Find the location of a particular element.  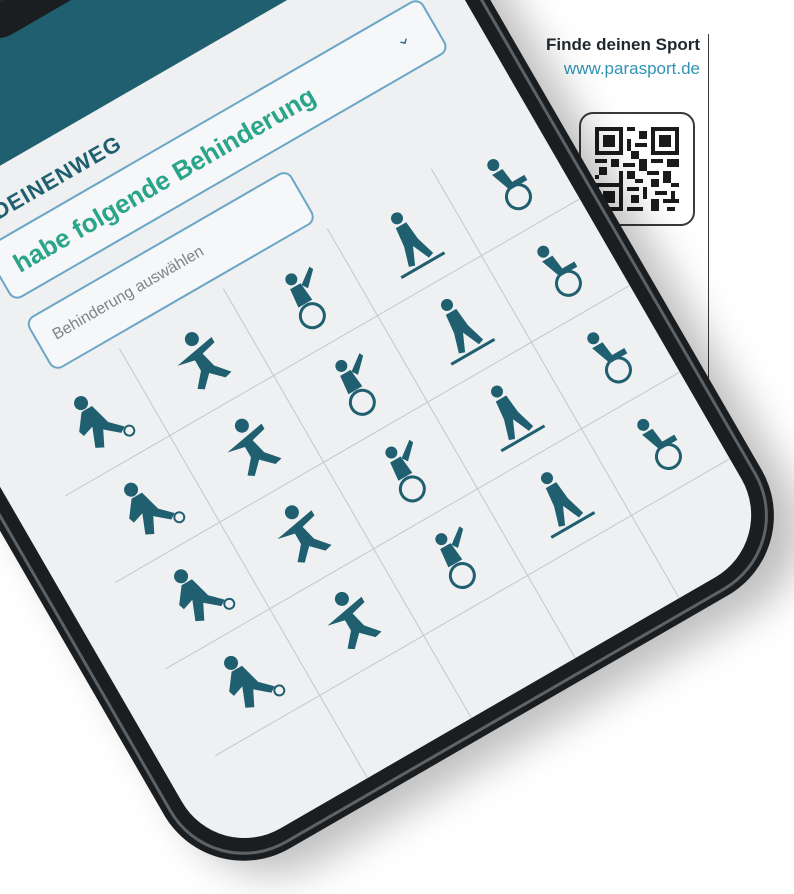

qr-code-icon is located at coordinates (637, 169).